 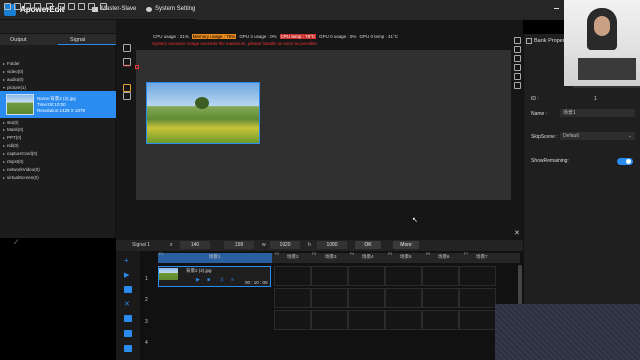 I want to click on webcam-face, so click(x=602, y=26).